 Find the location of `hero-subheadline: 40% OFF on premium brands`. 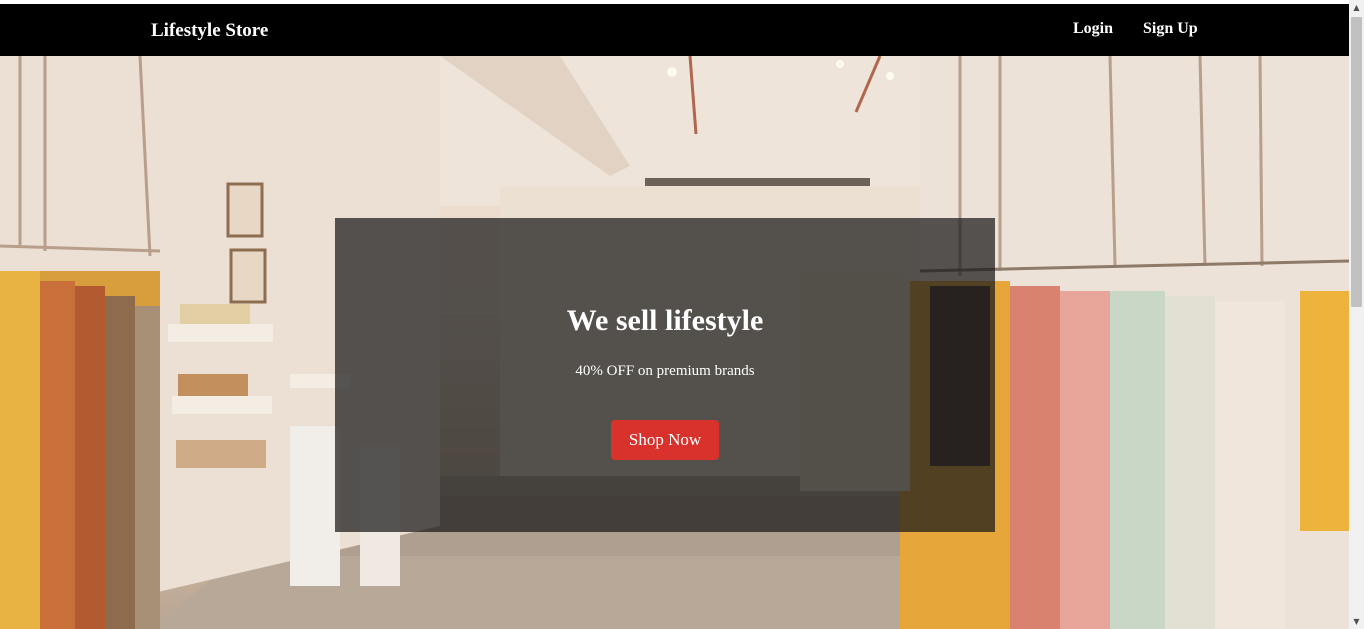

hero-subheadline: 40% OFF on premium brands is located at coordinates (665, 371).